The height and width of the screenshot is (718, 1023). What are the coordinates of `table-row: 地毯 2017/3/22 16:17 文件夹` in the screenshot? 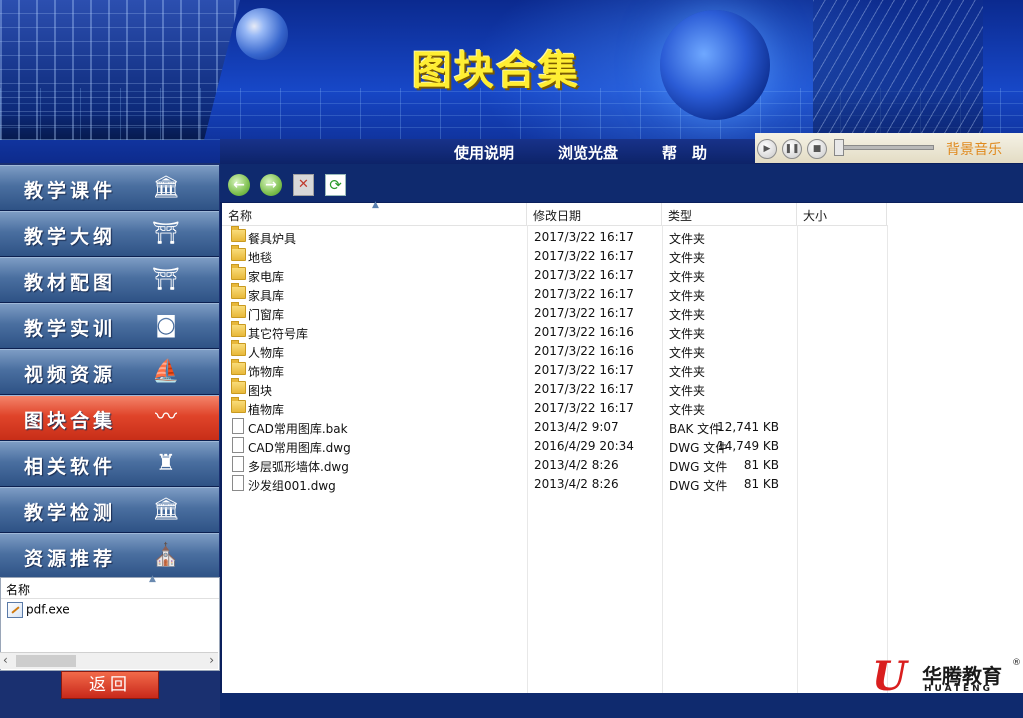 It's located at (572, 255).